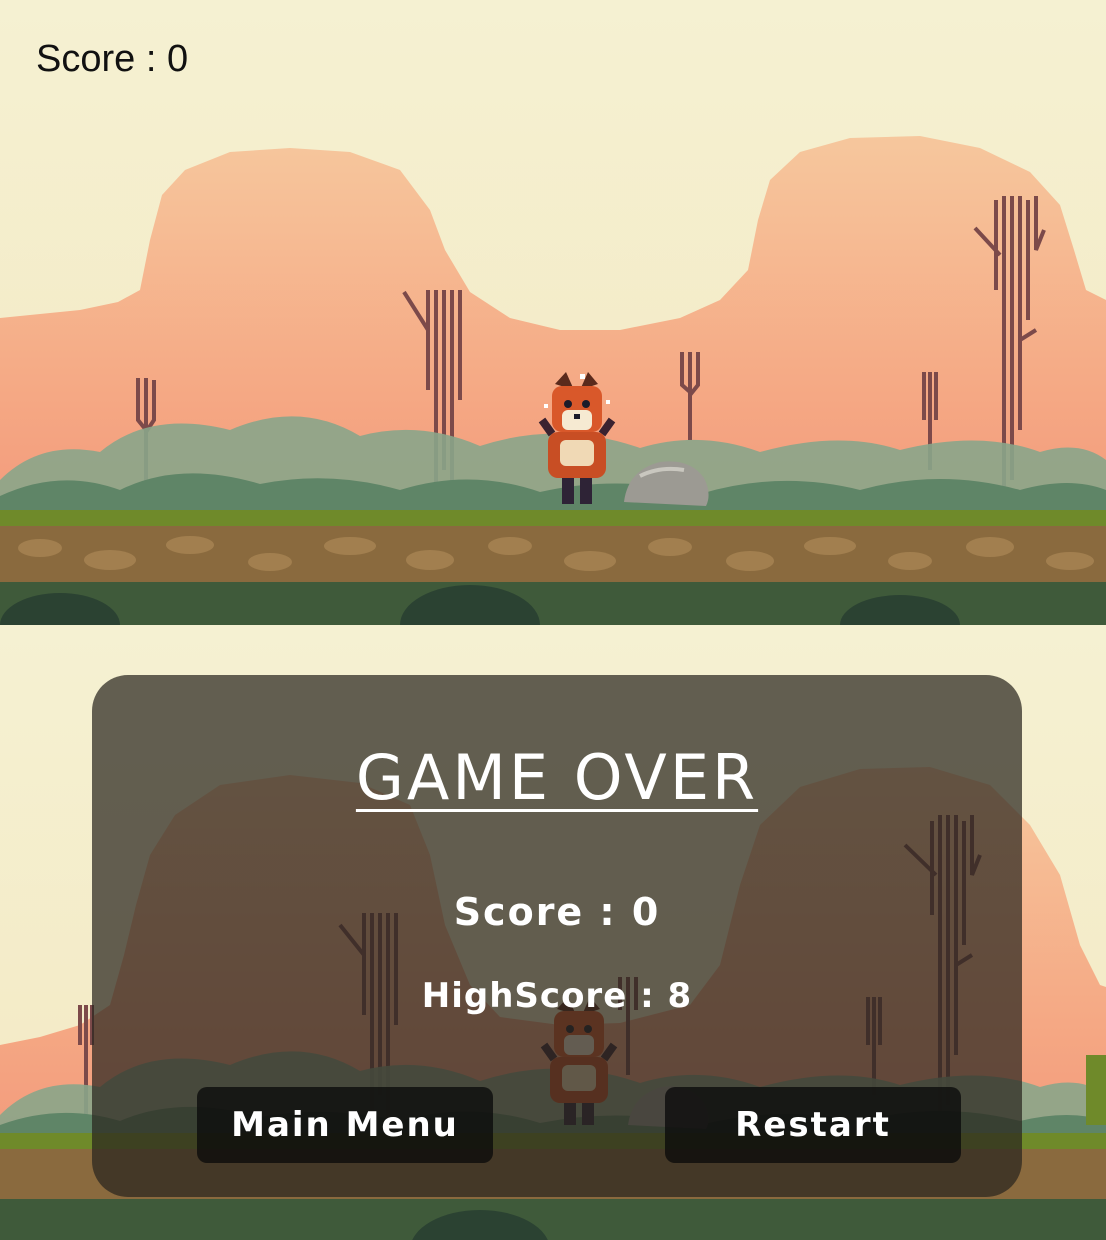  I want to click on highscore-label: HighScore : 8, so click(557, 996).